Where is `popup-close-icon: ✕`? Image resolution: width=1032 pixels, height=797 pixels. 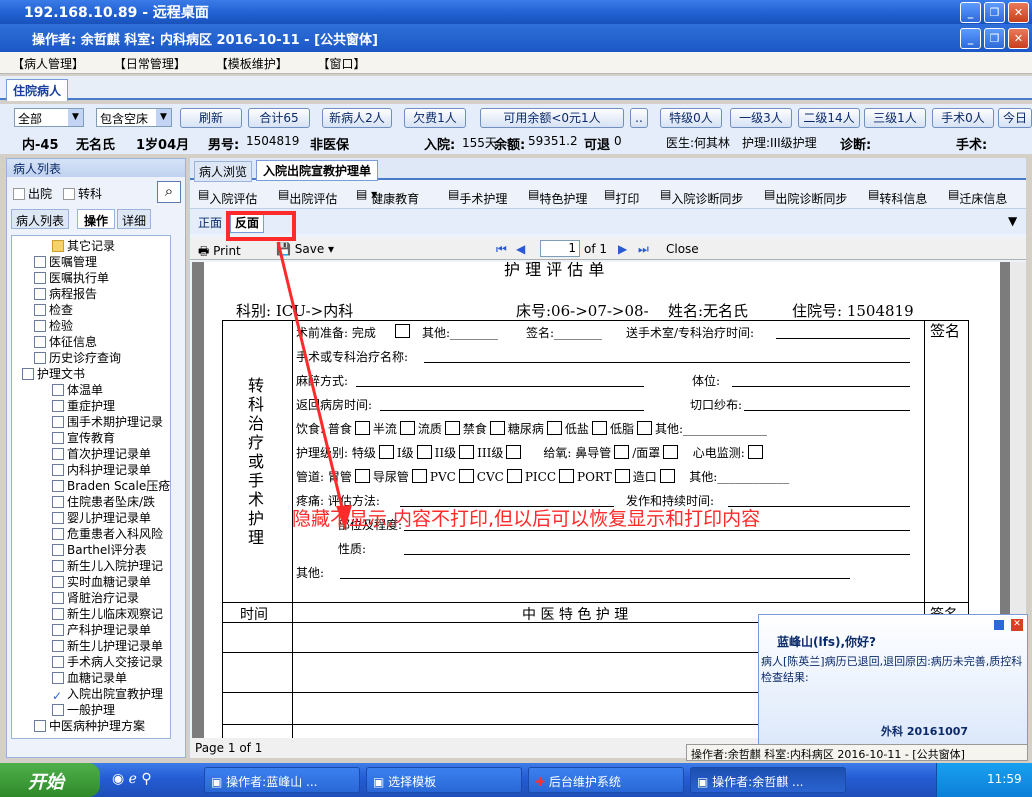
popup-close-icon: ✕ is located at coordinates (1017, 625).